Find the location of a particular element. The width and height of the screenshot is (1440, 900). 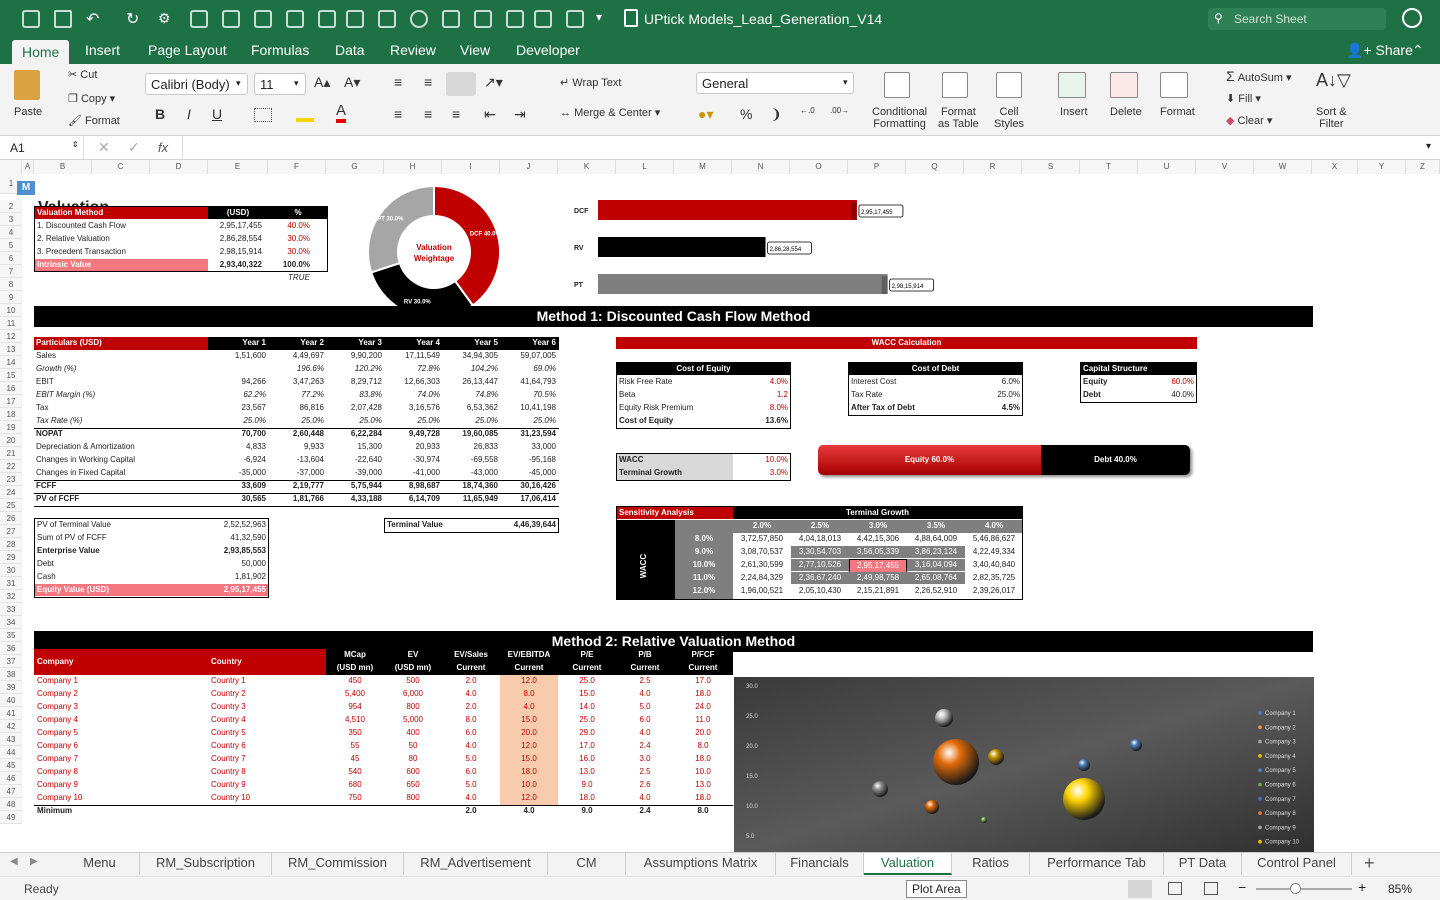

row-header-8: 8 is located at coordinates (11, 284).